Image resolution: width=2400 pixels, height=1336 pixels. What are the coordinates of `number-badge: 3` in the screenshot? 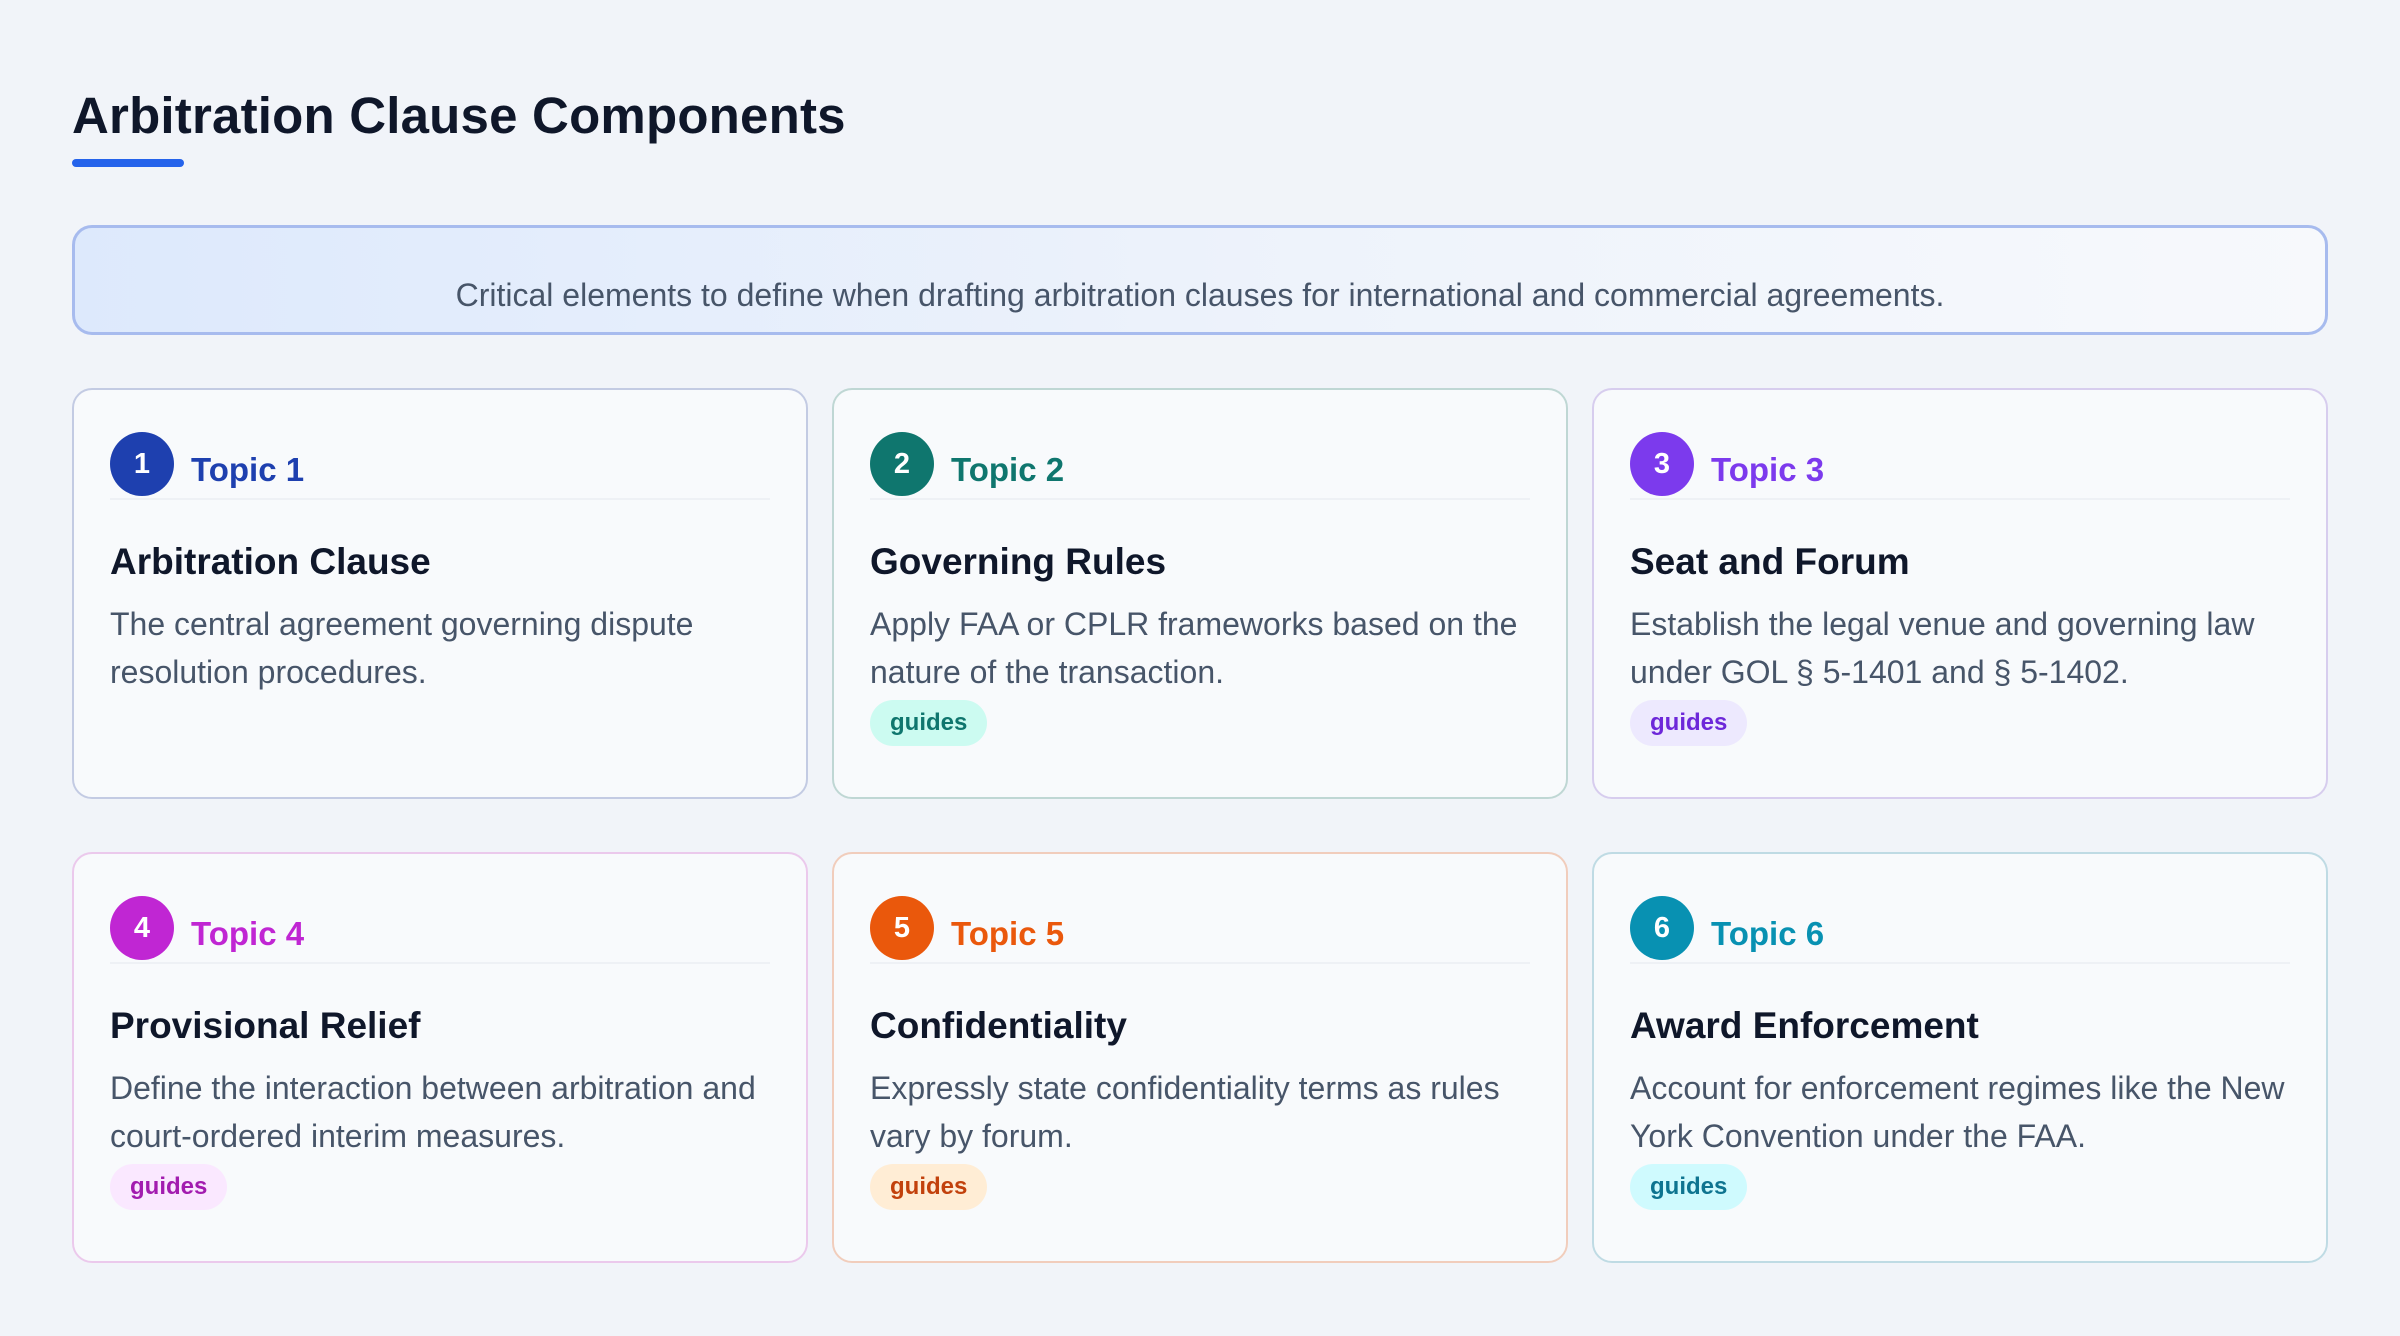 It's located at (1662, 464).